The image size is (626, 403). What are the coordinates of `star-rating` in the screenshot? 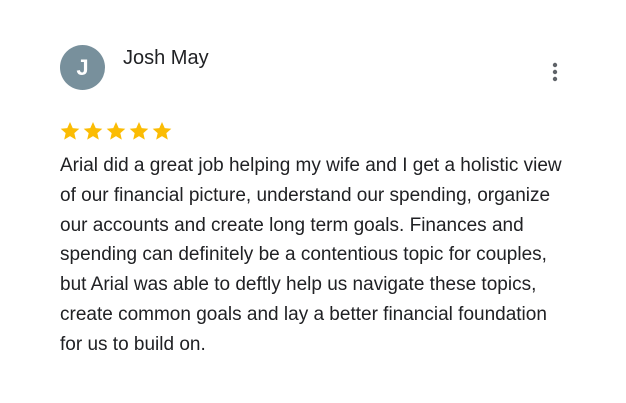 It's located at (116, 131).